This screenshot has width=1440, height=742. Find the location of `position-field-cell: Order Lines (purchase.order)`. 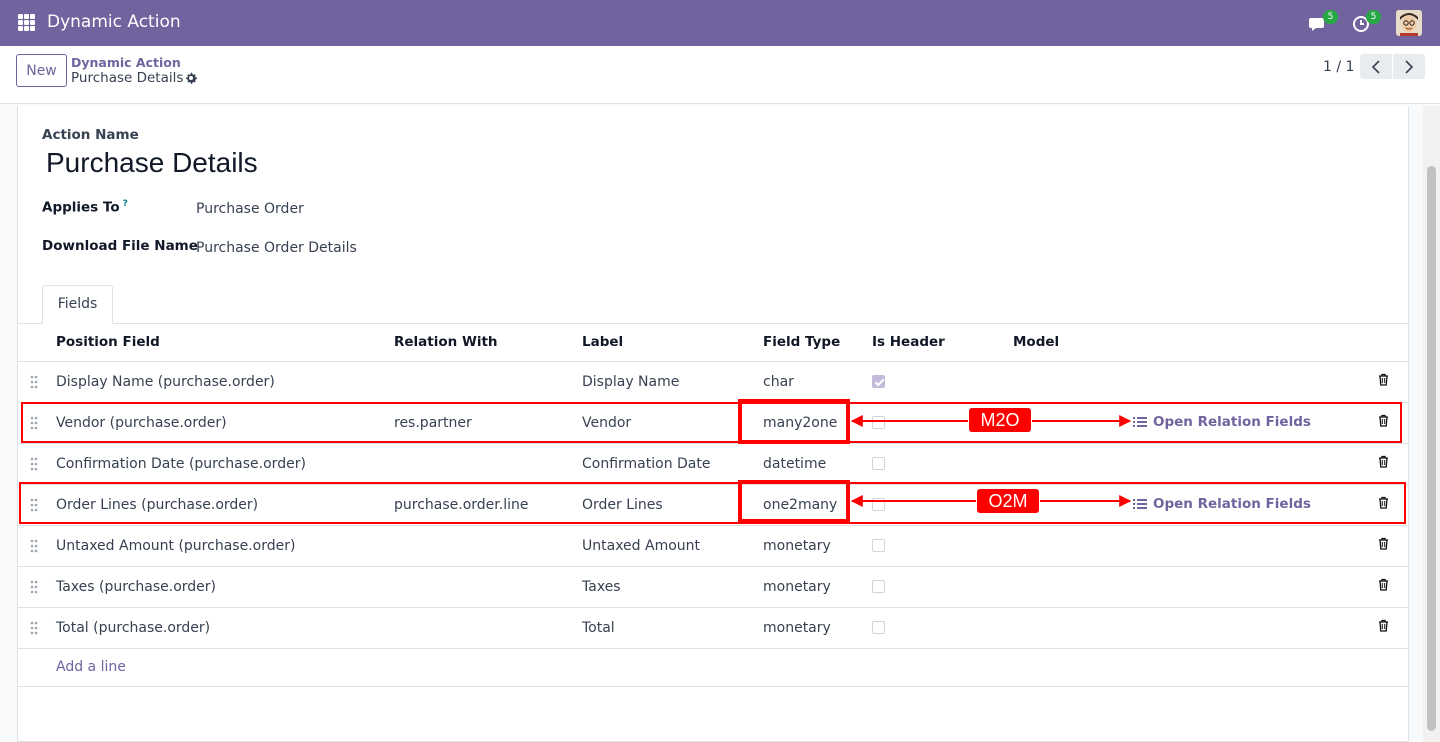

position-field-cell: Order Lines (purchase.order) is located at coordinates (225, 505).